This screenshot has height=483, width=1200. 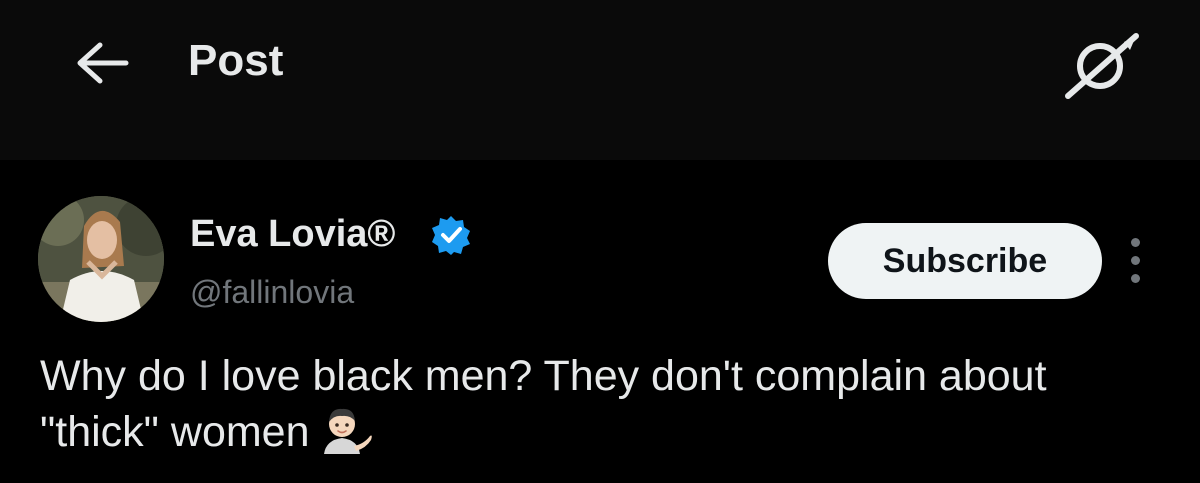 I want to click on subscribe-button: Subscribe, so click(x=965, y=261).